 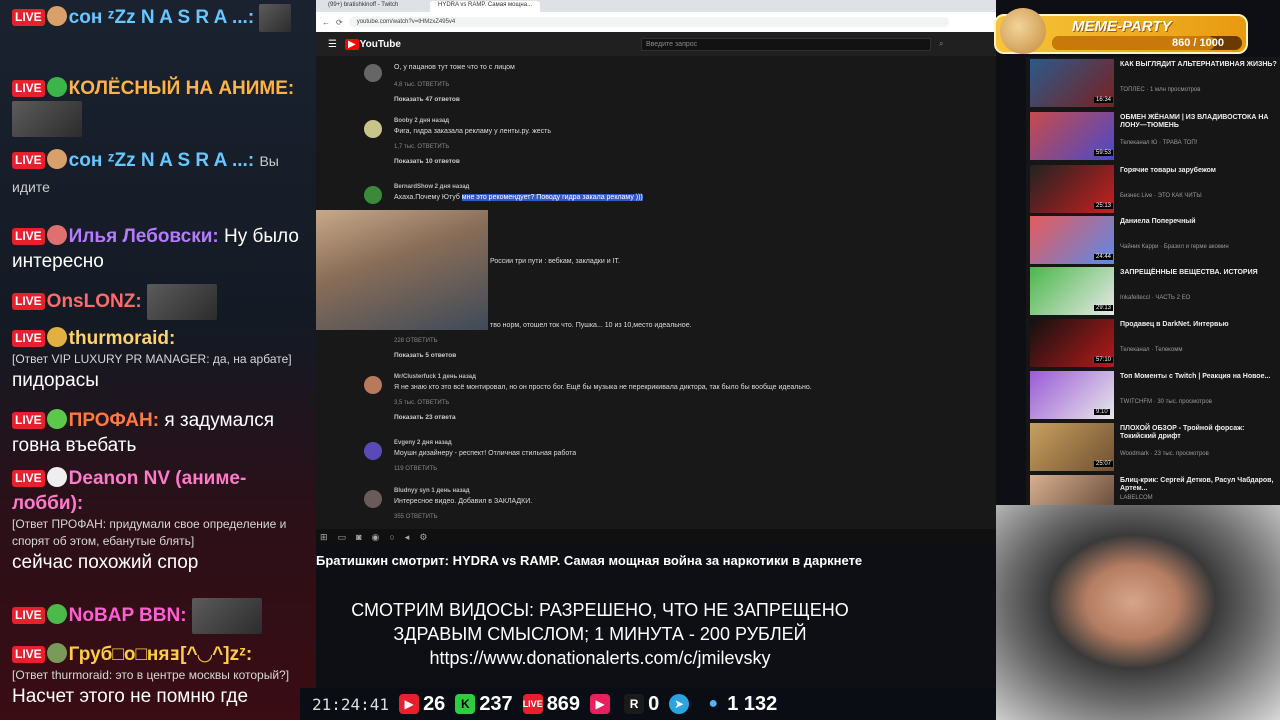 What do you see at coordinates (423, 443) in the screenshot?
I see `comment-author: Evgeny 2 дня назад` at bounding box center [423, 443].